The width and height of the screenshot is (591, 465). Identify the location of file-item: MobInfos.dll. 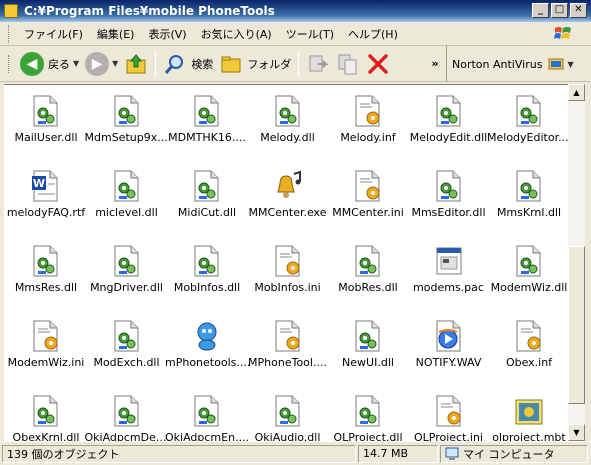
(207, 269).